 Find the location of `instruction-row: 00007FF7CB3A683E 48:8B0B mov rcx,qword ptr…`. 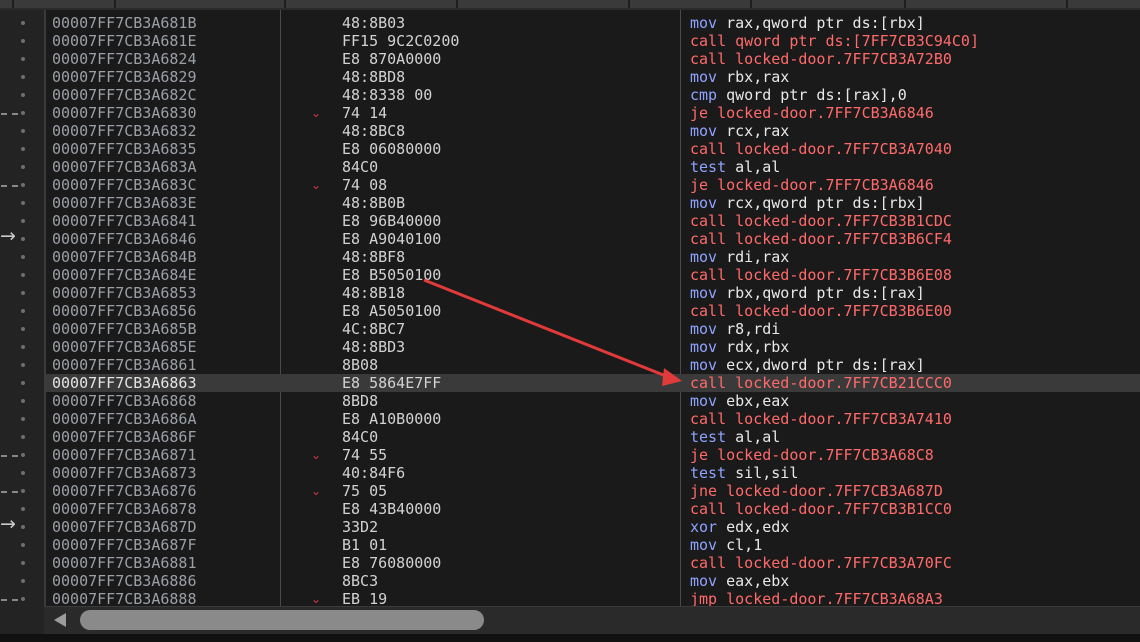

instruction-row: 00007FF7CB3A683E 48:8B0B mov rcx,qword ptr… is located at coordinates (593, 203).